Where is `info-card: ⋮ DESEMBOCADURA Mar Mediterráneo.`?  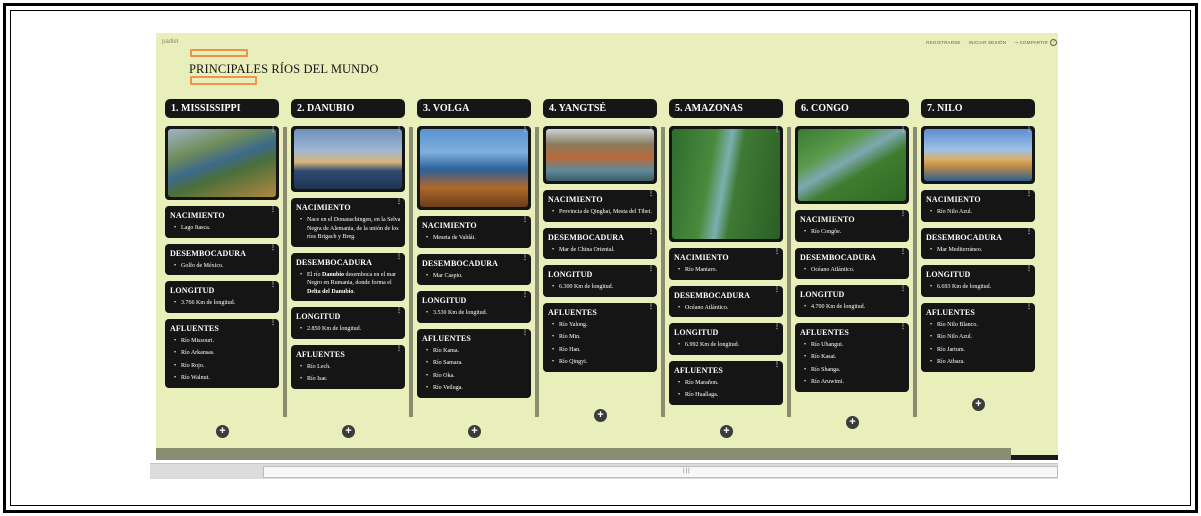
info-card: ⋮ DESEMBOCADURA Mar Mediterráneo. is located at coordinates (978, 243).